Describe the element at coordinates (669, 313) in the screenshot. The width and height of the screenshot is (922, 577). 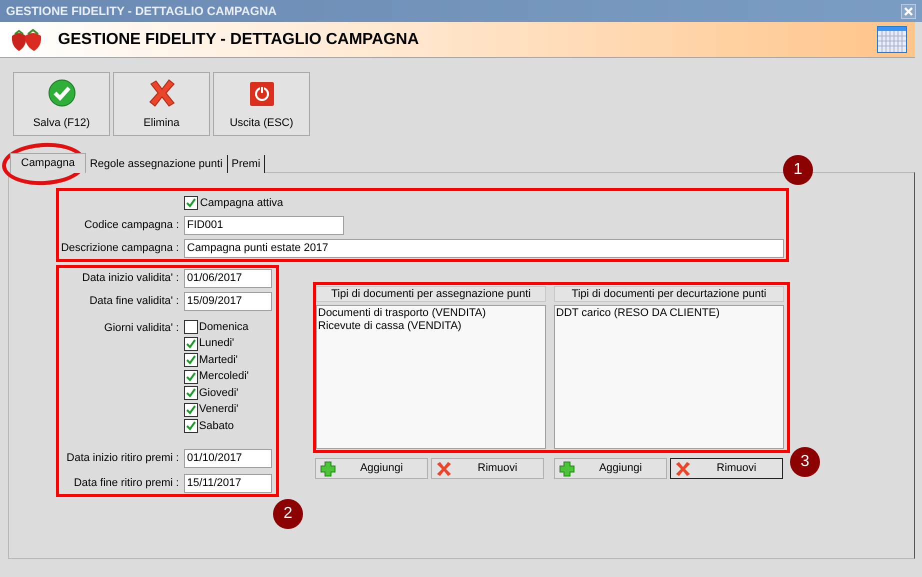
I see `list-item: DDT carico (RESO DA CLIENTE)` at that location.